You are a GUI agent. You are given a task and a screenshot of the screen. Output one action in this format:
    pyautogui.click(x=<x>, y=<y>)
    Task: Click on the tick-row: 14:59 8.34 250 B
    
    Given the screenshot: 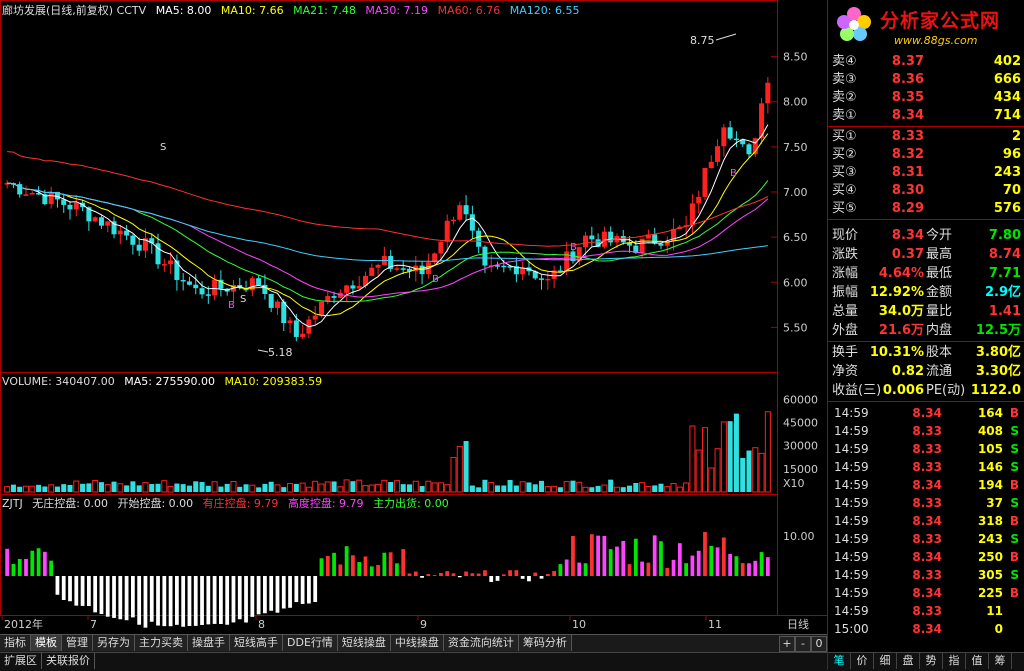 What is the action you would take?
    pyautogui.click(x=926, y=557)
    